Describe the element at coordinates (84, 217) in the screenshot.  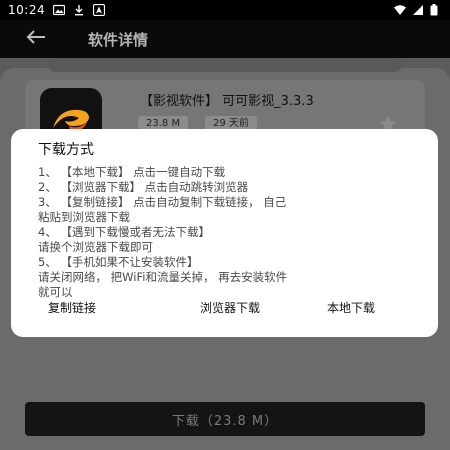
I see `instruction-line: 粘贴到浏览器下载` at that location.